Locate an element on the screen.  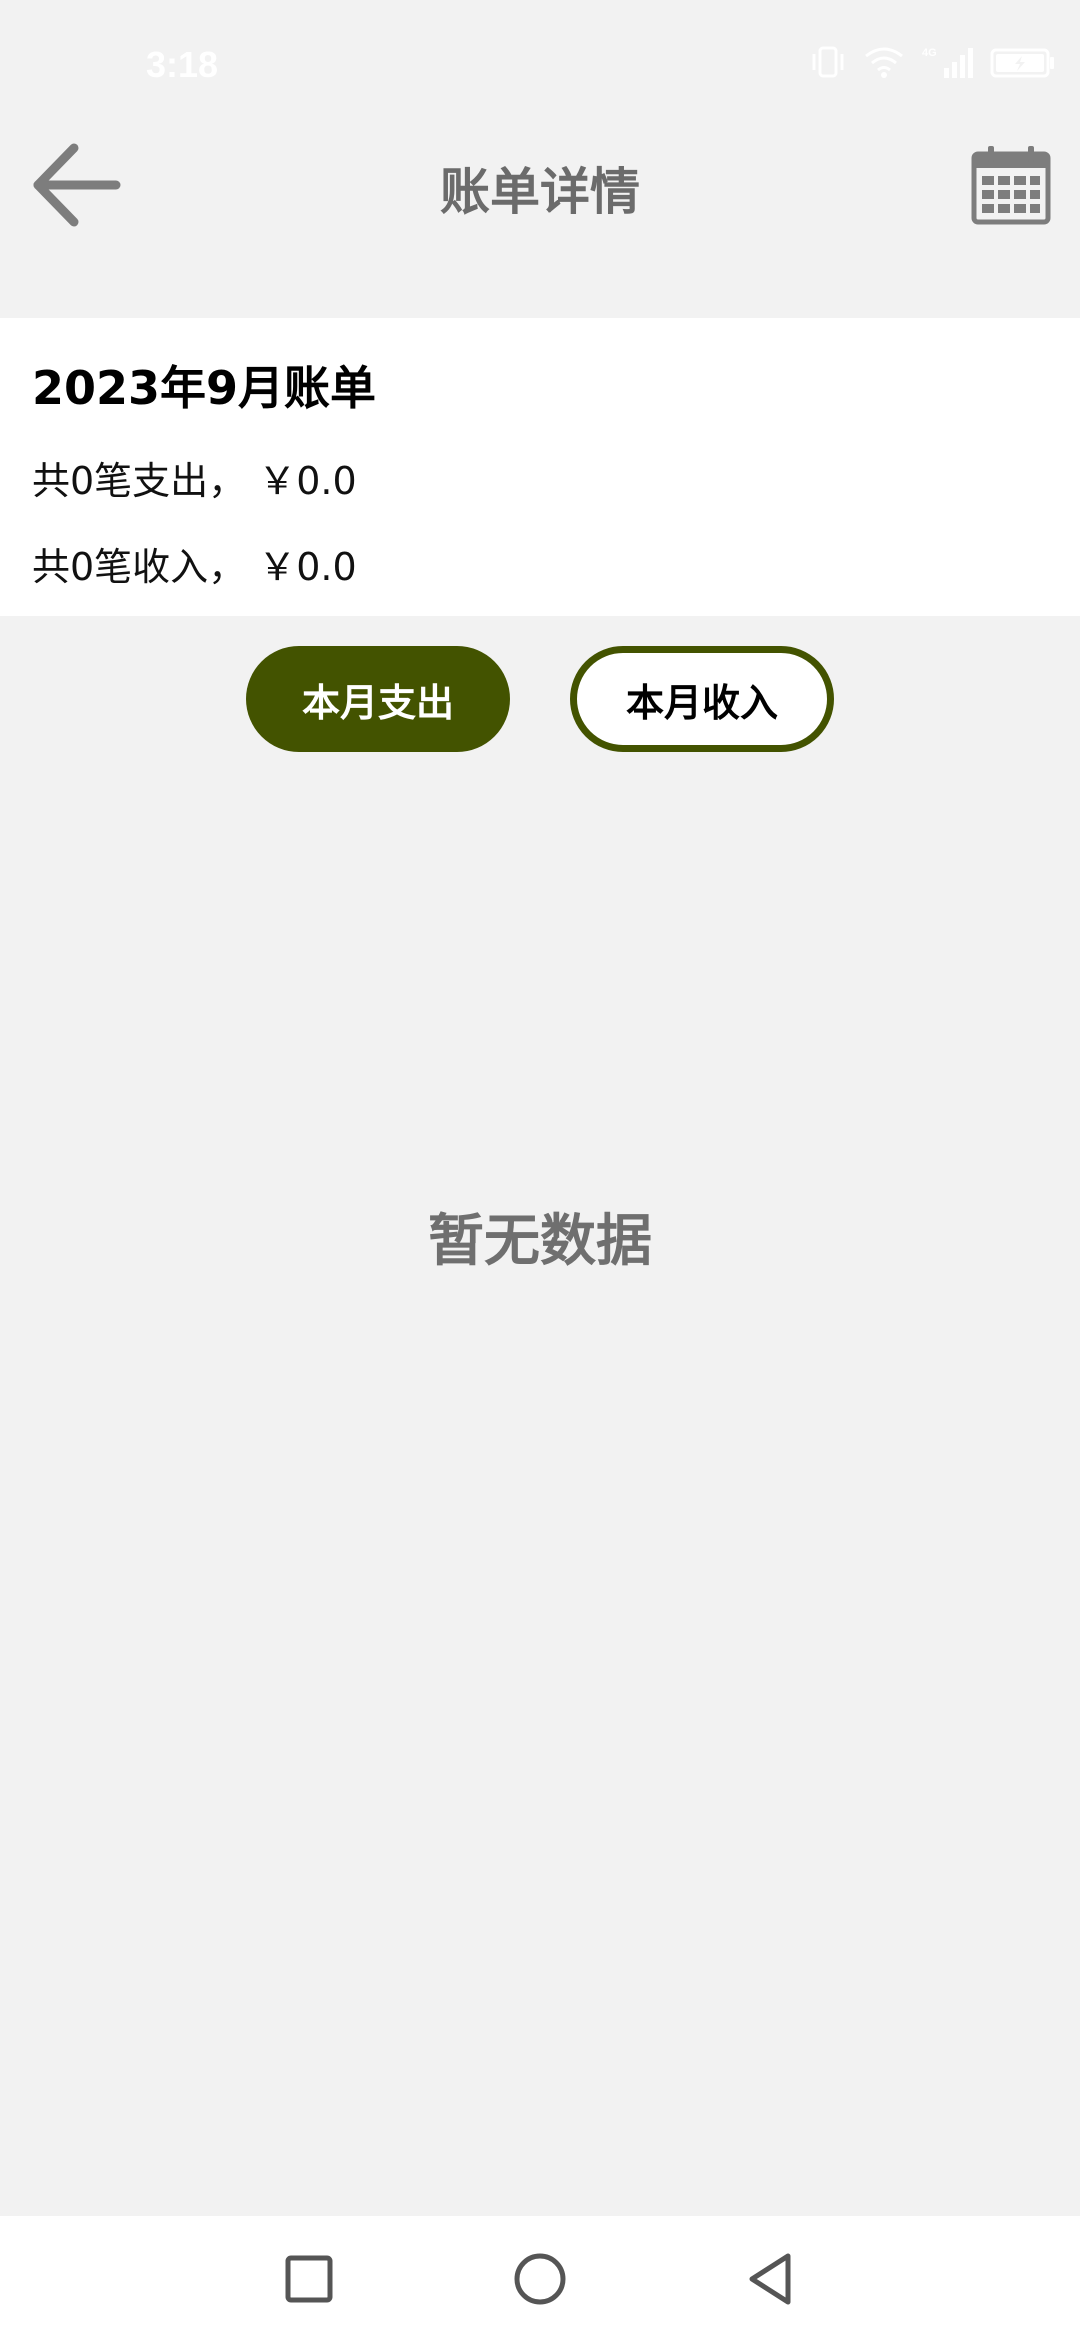
status-icons: 4G is located at coordinates (932, 62).